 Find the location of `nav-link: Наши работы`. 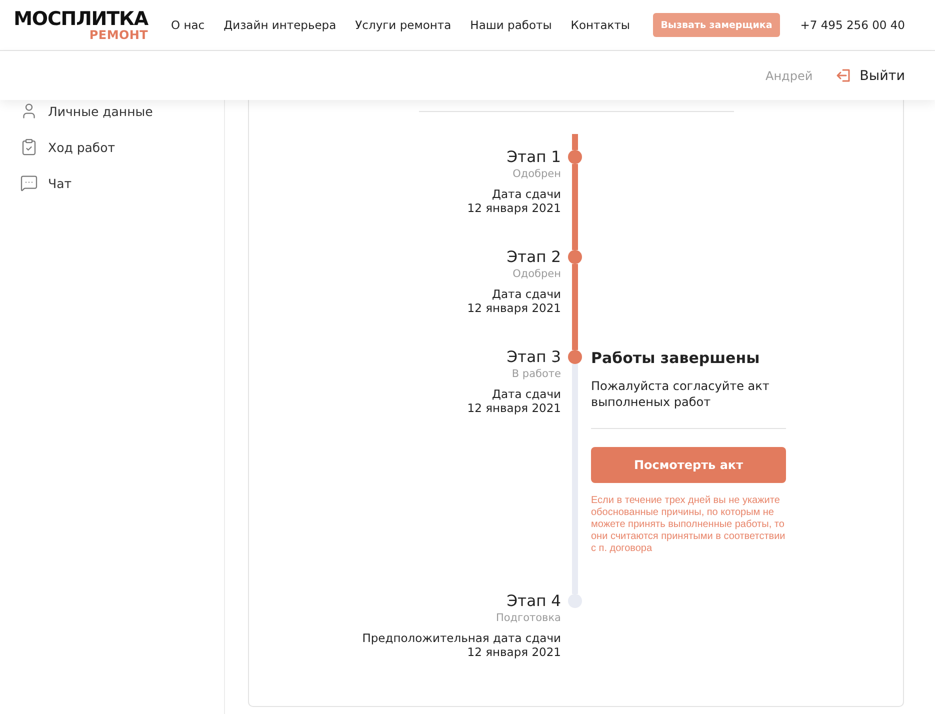

nav-link: Наши работы is located at coordinates (511, 25).